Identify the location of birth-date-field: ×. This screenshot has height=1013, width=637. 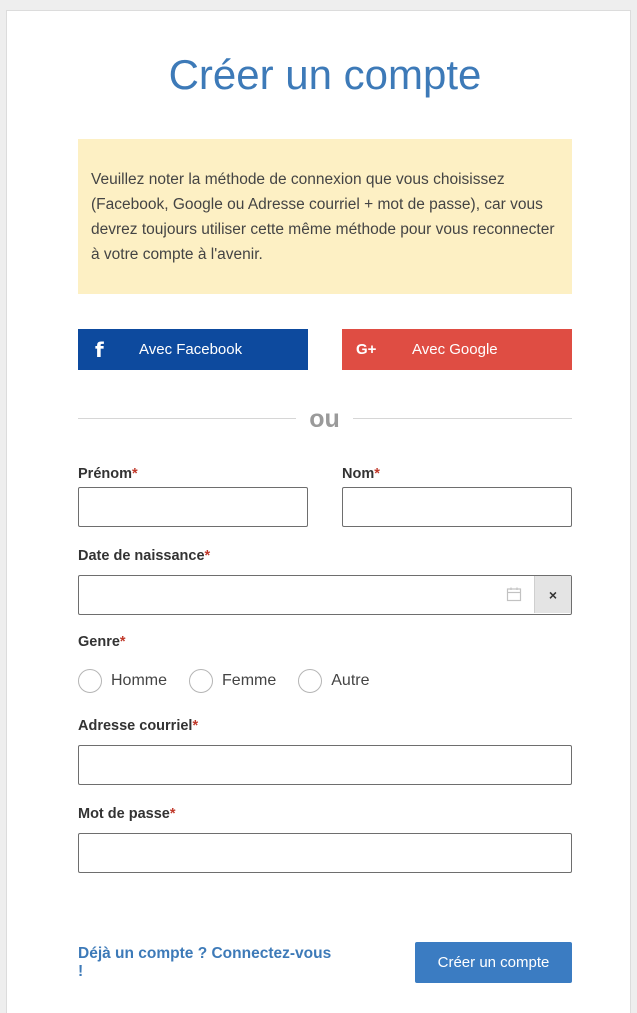
(325, 595).